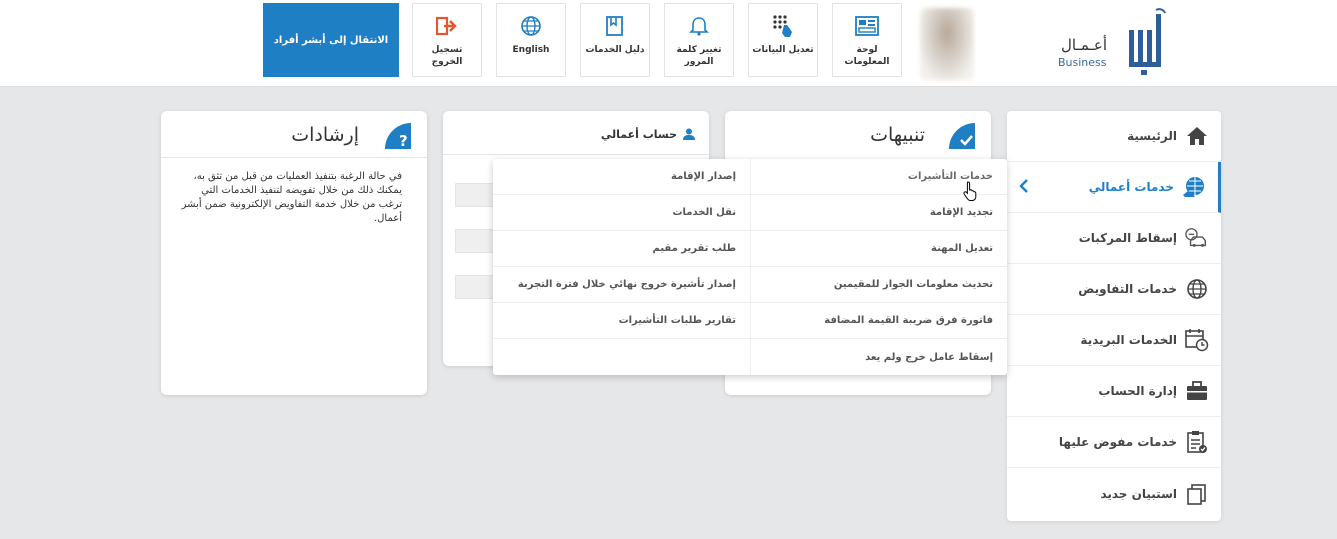  Describe the element at coordinates (783, 26) in the screenshot. I see `touch-grid-icon` at that location.